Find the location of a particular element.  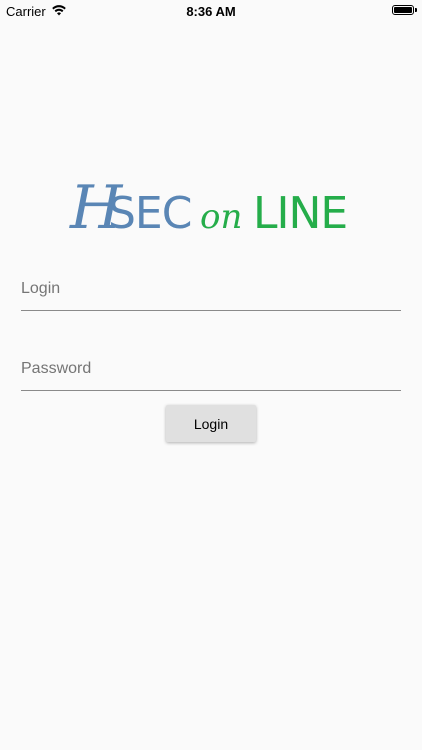

login-button: Login is located at coordinates (211, 423).